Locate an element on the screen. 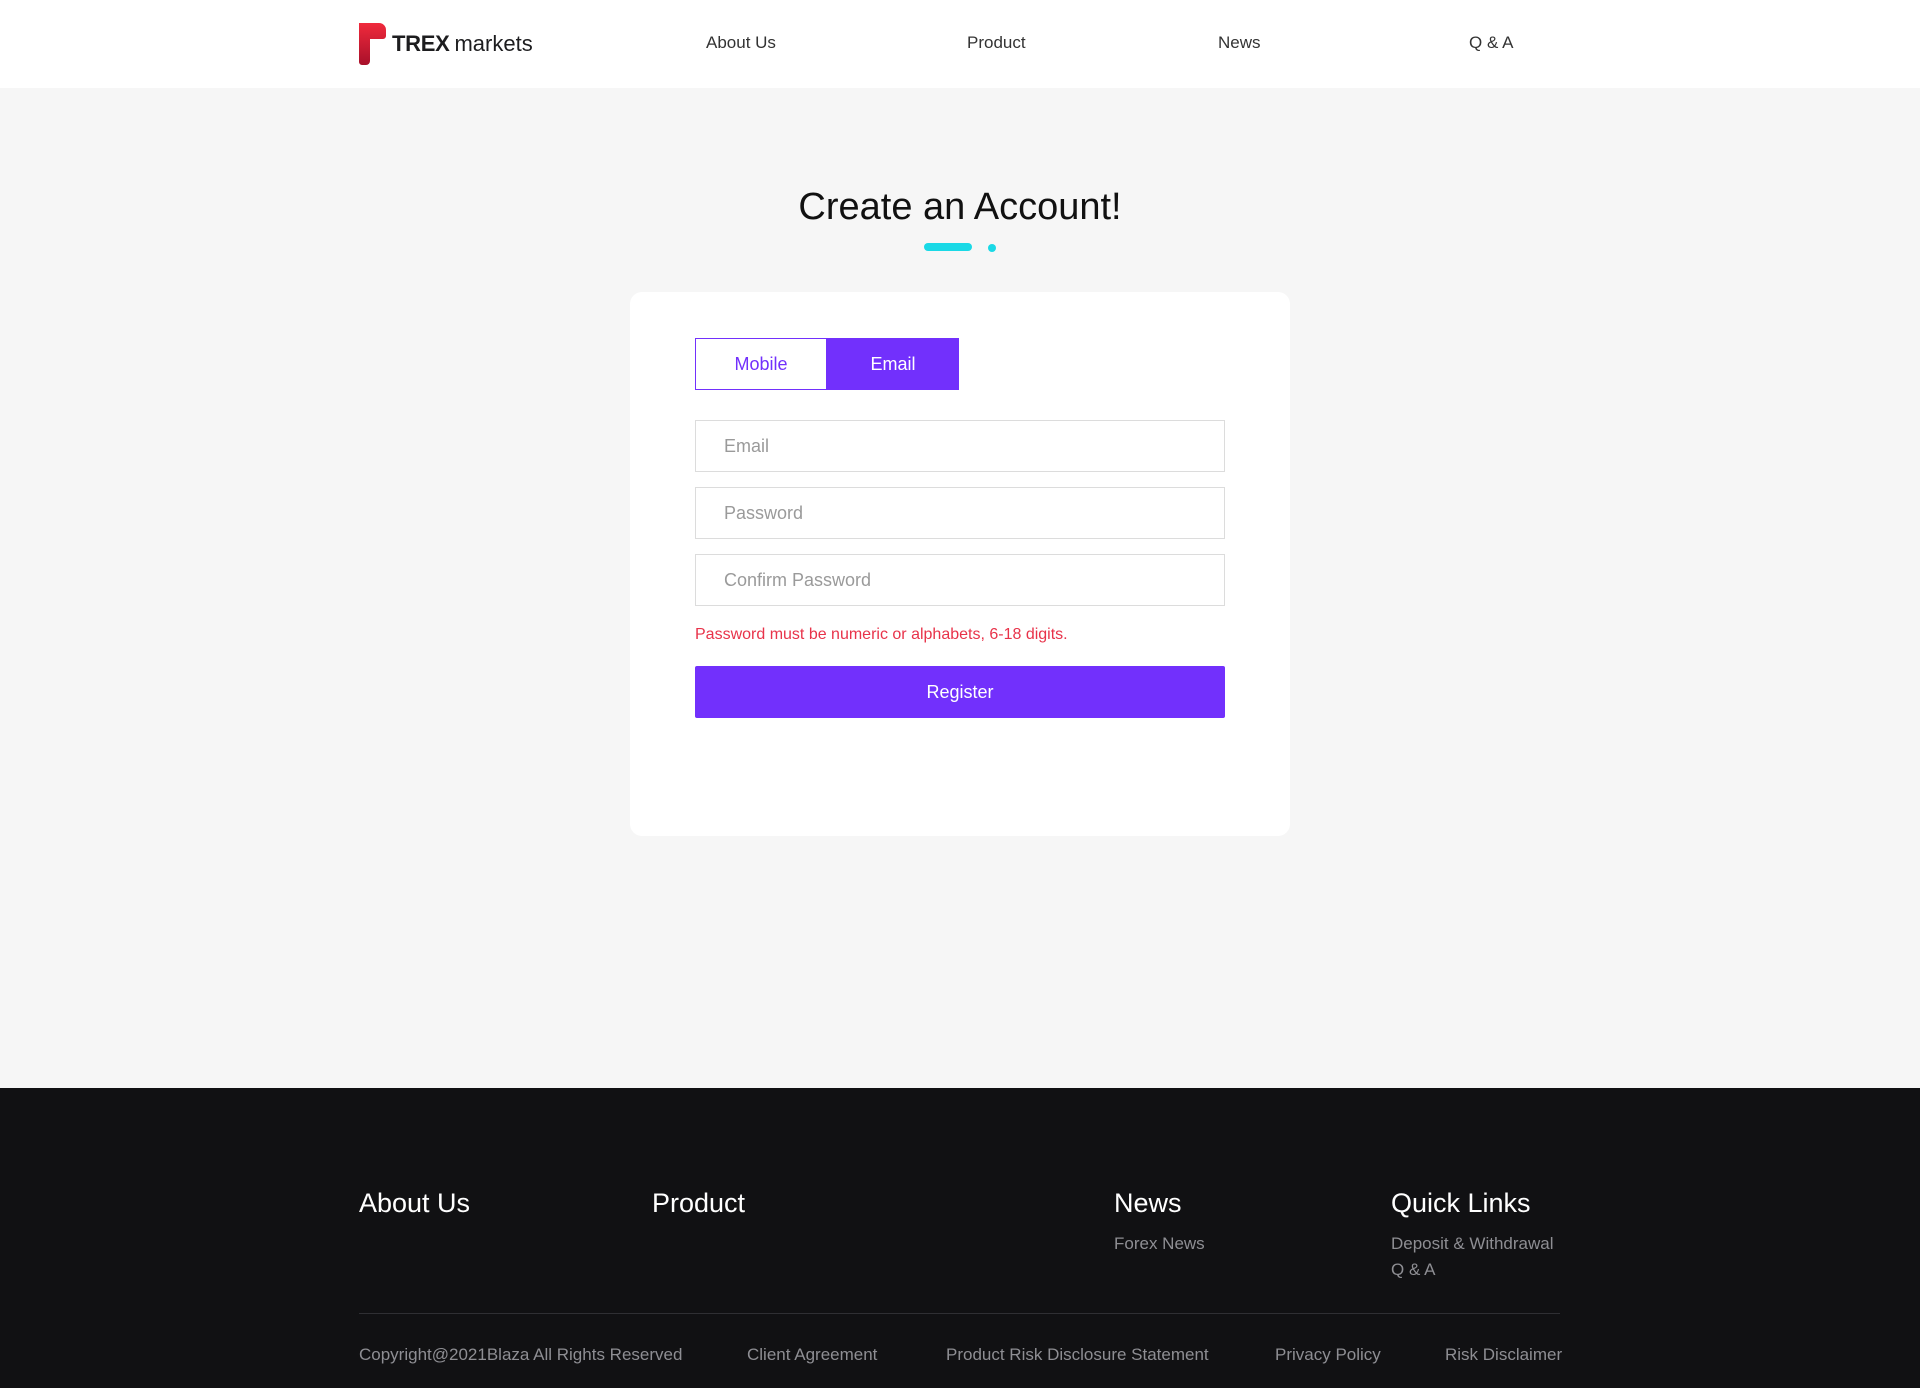 The width and height of the screenshot is (1920, 1388). nav-news: News is located at coordinates (1239, 43).